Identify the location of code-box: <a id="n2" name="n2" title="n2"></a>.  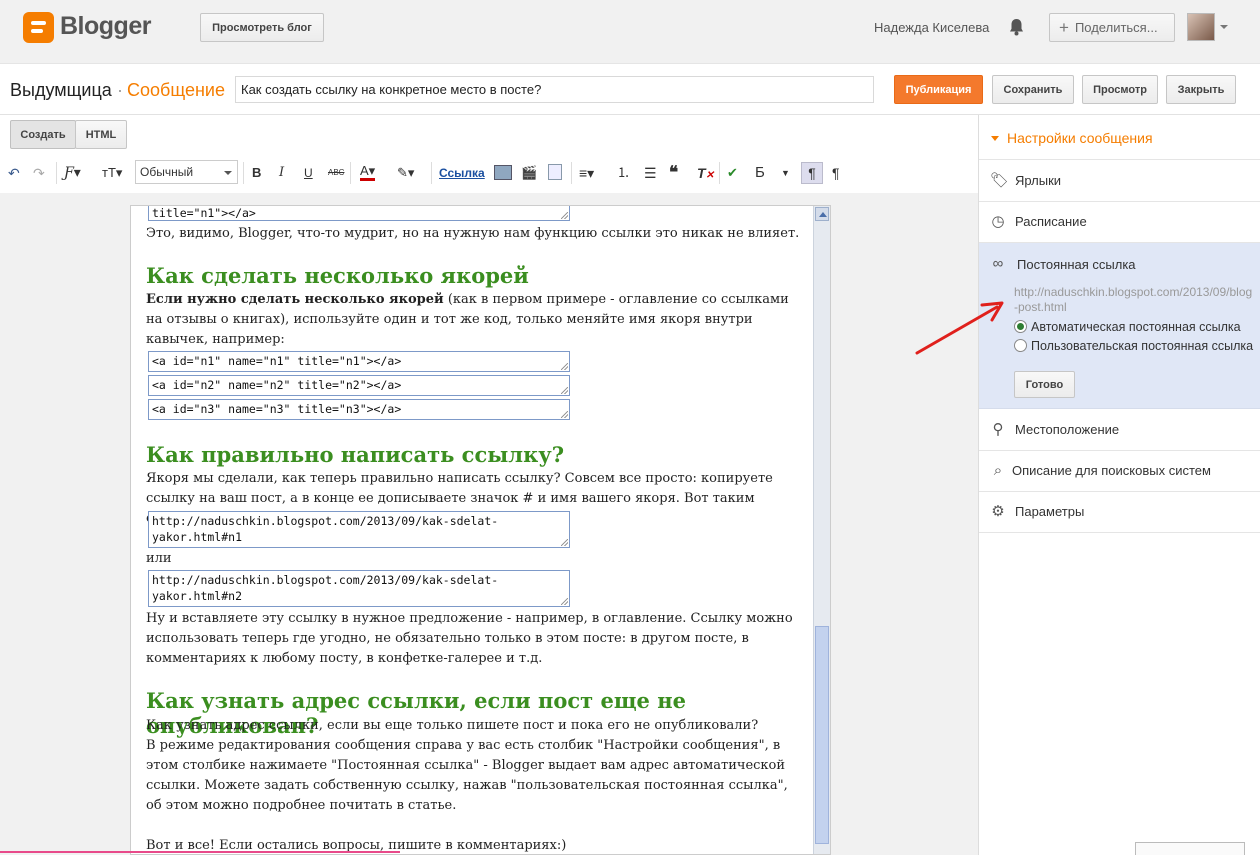
(359, 385).